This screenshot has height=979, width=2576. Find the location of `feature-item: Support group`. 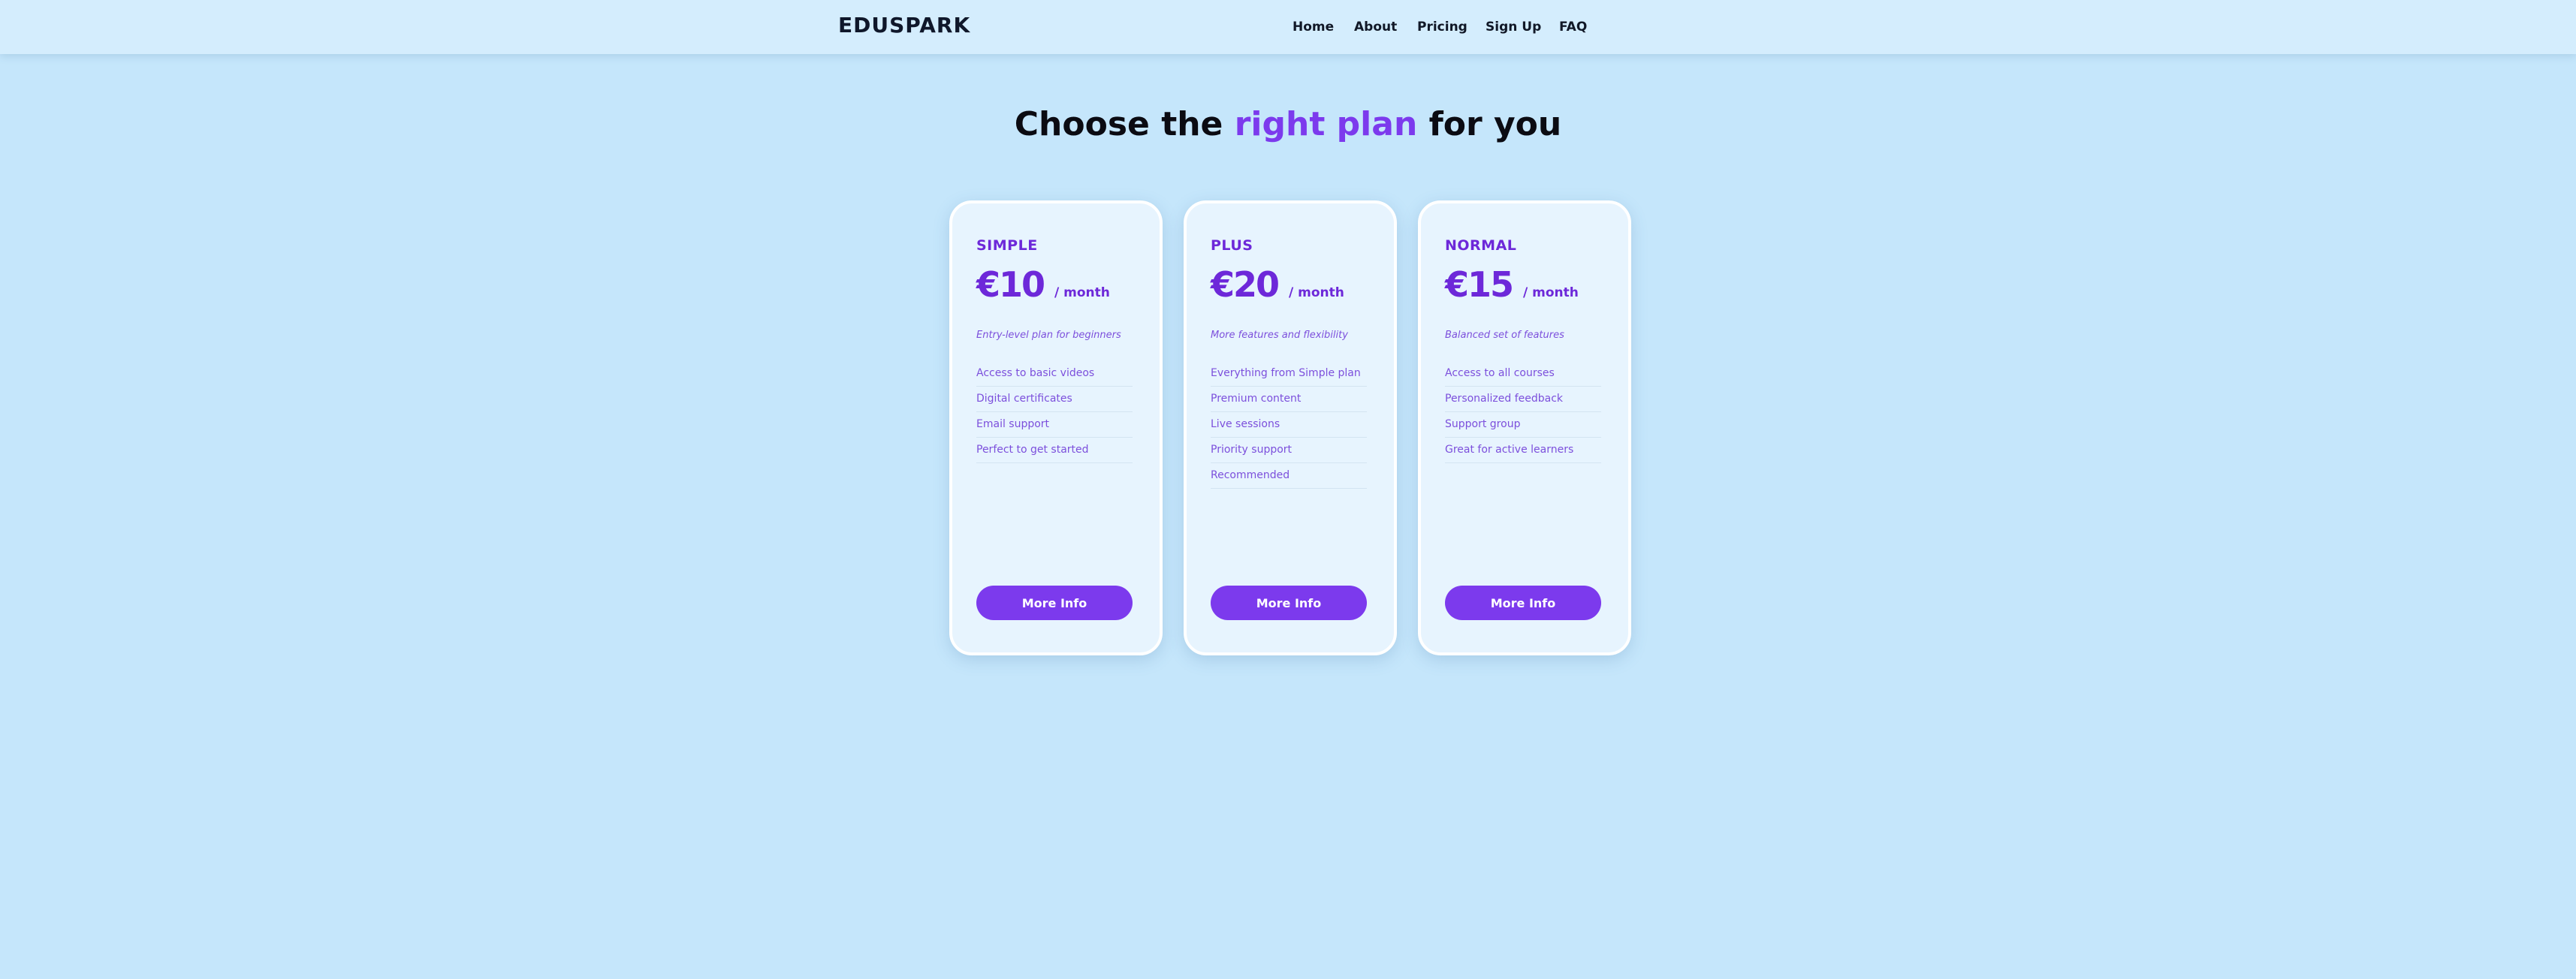

feature-item: Support group is located at coordinates (1523, 425).